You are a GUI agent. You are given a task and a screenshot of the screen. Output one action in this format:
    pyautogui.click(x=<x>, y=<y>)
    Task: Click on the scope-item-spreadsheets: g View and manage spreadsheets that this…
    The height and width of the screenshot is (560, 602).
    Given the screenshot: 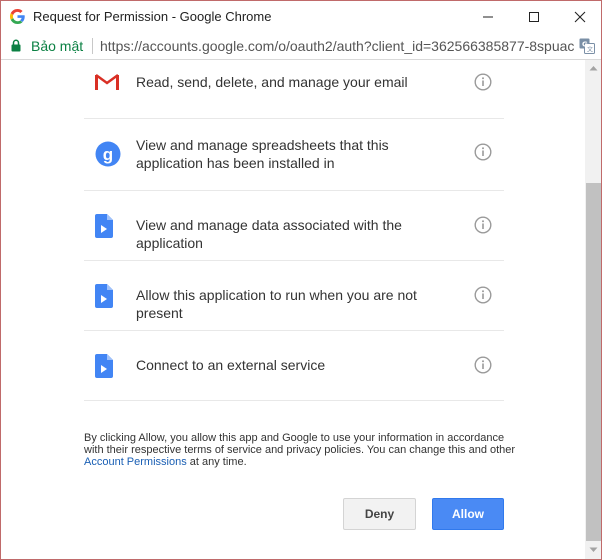 What is the action you would take?
    pyautogui.click(x=294, y=155)
    